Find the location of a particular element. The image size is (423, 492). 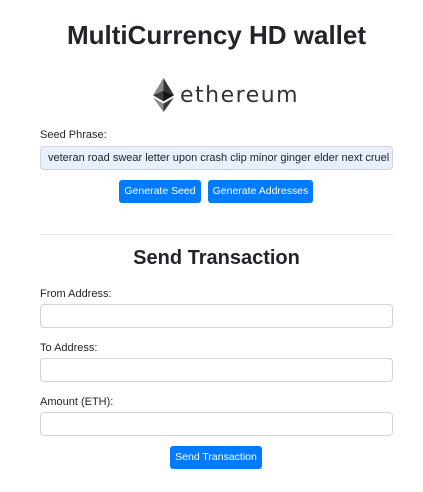

ethereum-diamond-icon is located at coordinates (163, 95).